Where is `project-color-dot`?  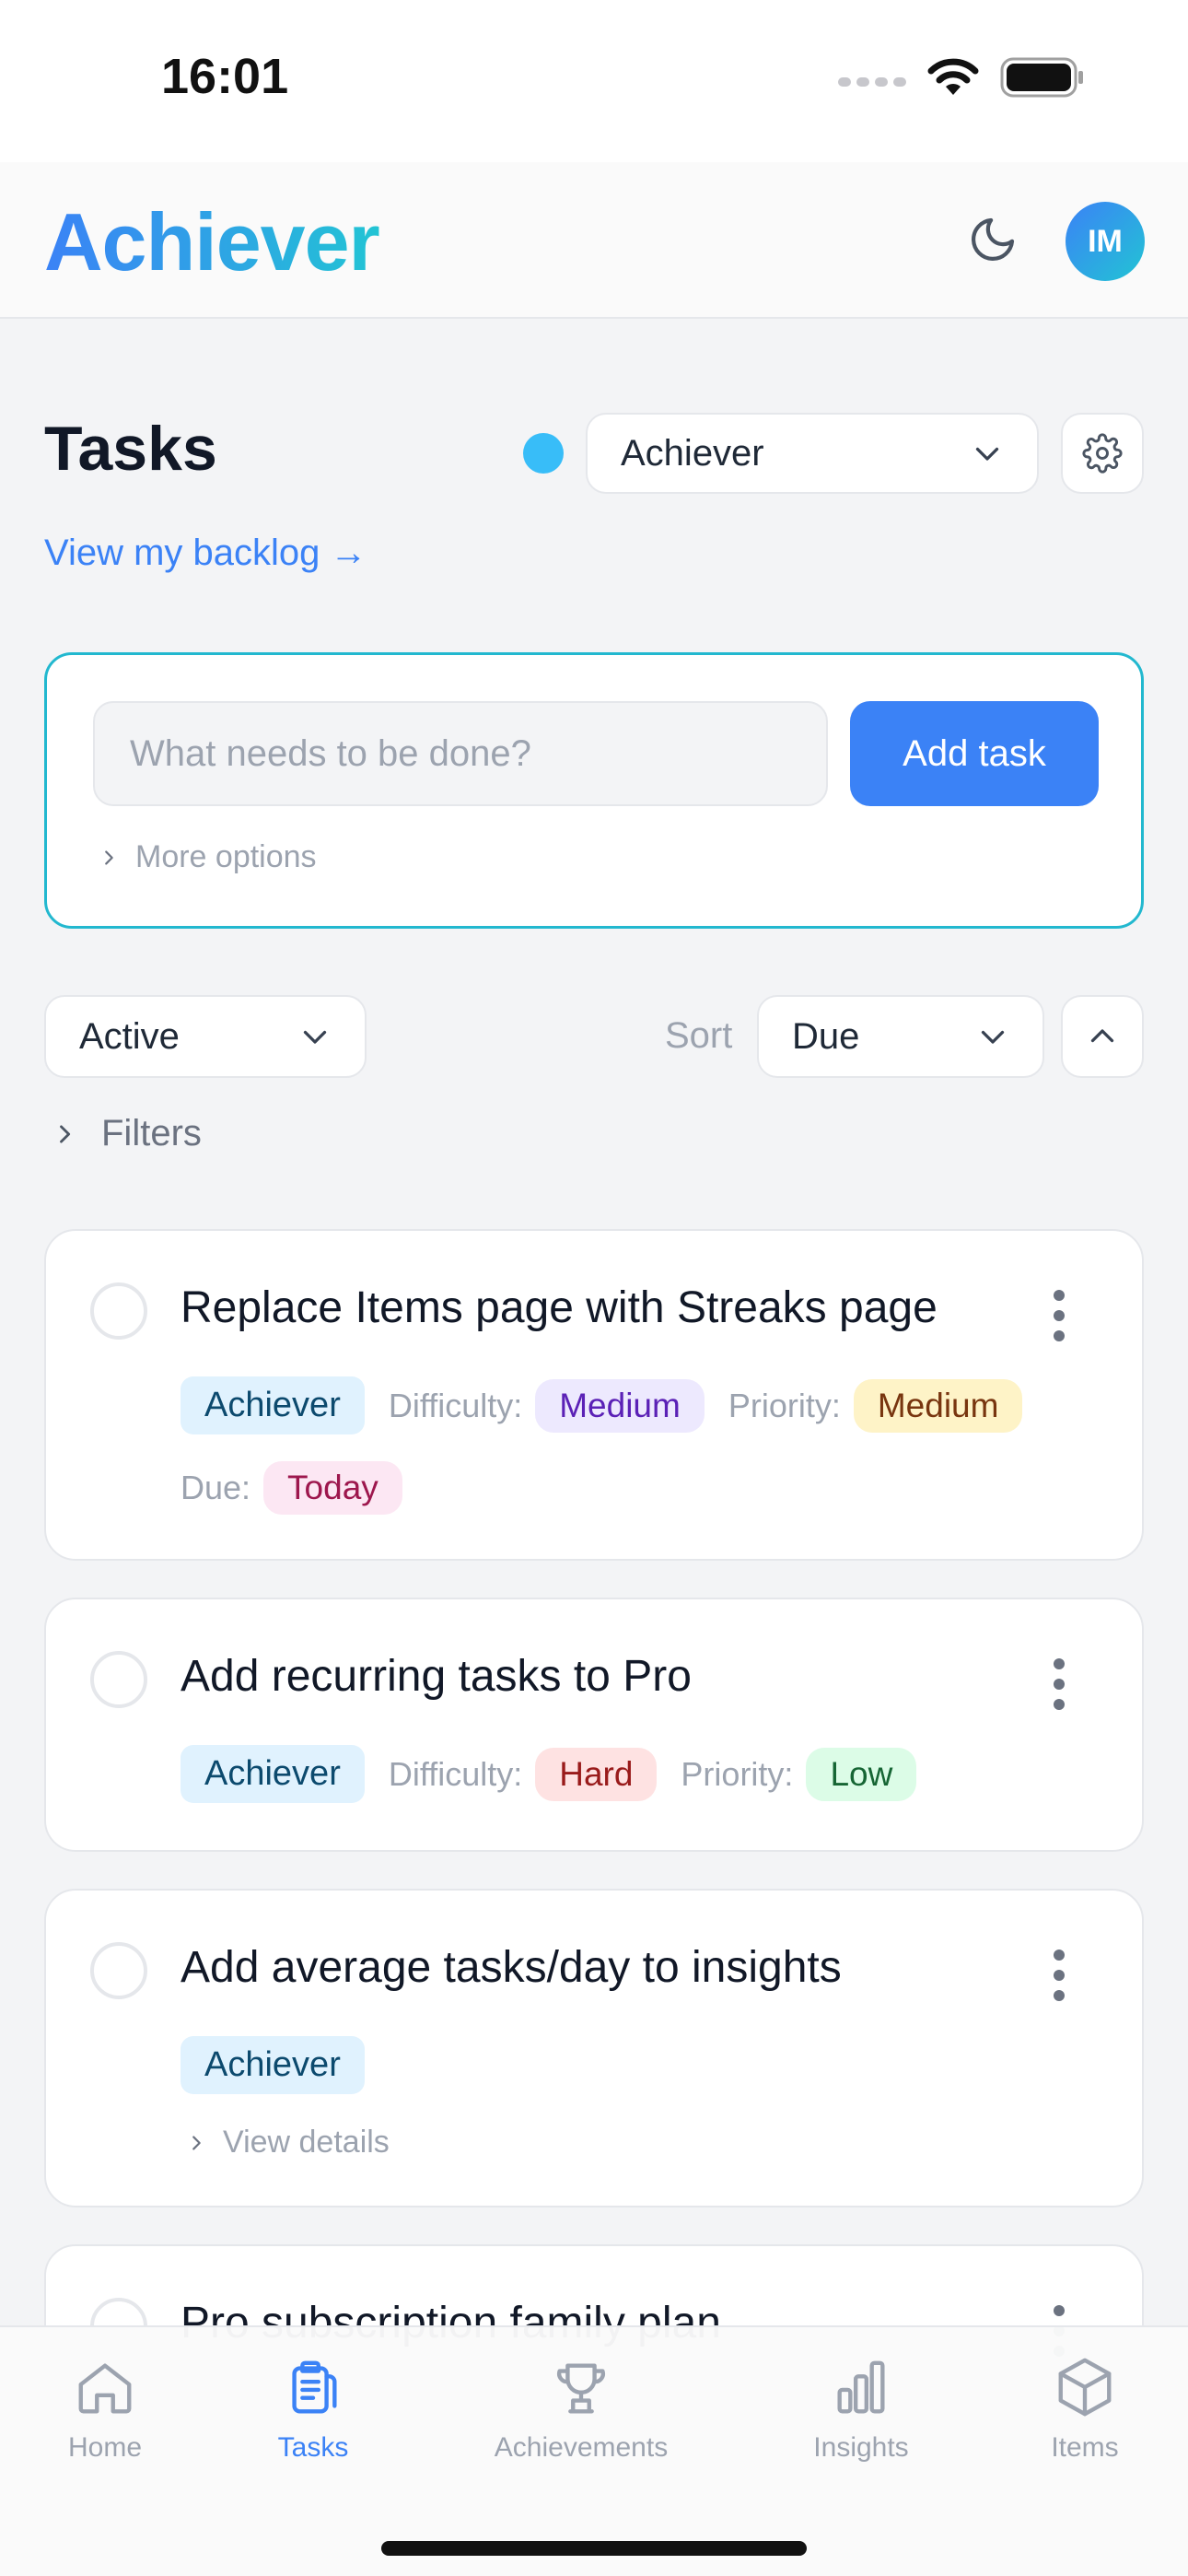 project-color-dot is located at coordinates (543, 453).